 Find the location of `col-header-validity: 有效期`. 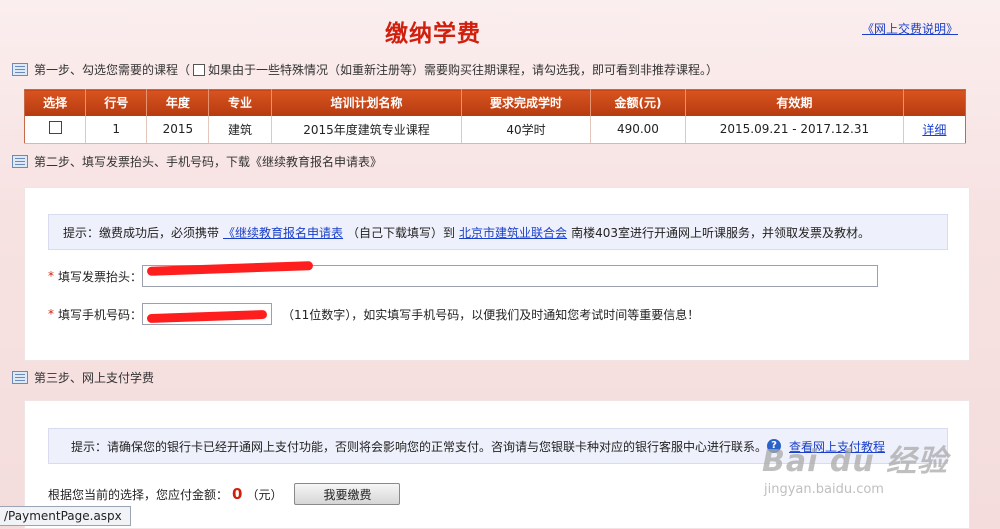

col-header-validity: 有效期 is located at coordinates (794, 102).